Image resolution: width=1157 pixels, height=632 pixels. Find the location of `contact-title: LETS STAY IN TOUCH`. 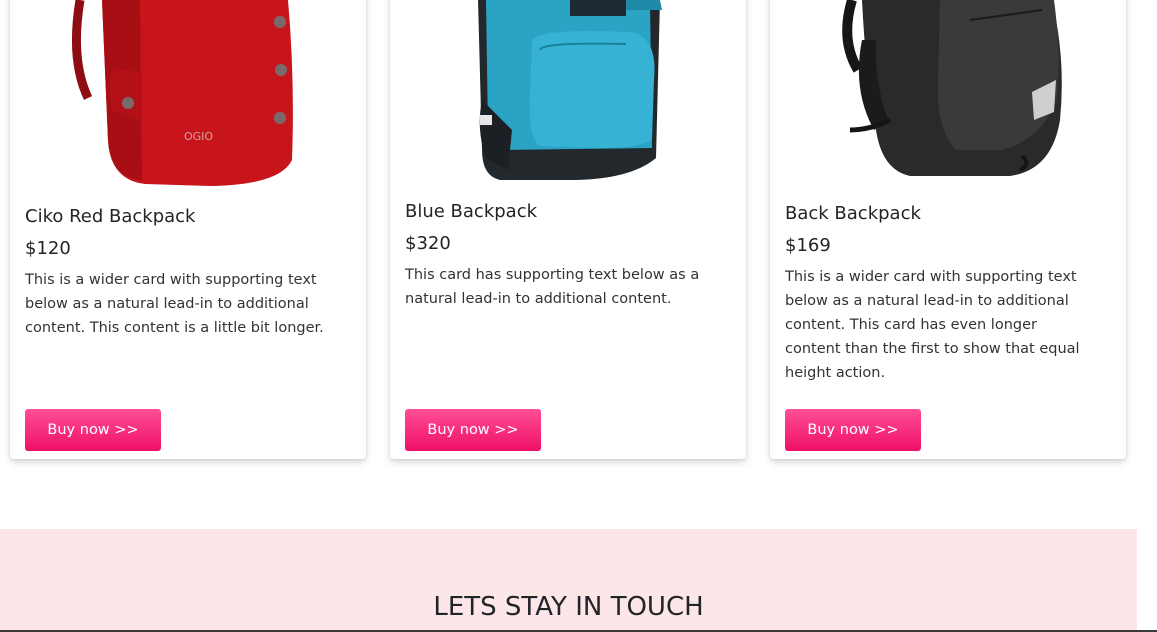

contact-title: LETS STAY IN TOUCH is located at coordinates (568, 607).